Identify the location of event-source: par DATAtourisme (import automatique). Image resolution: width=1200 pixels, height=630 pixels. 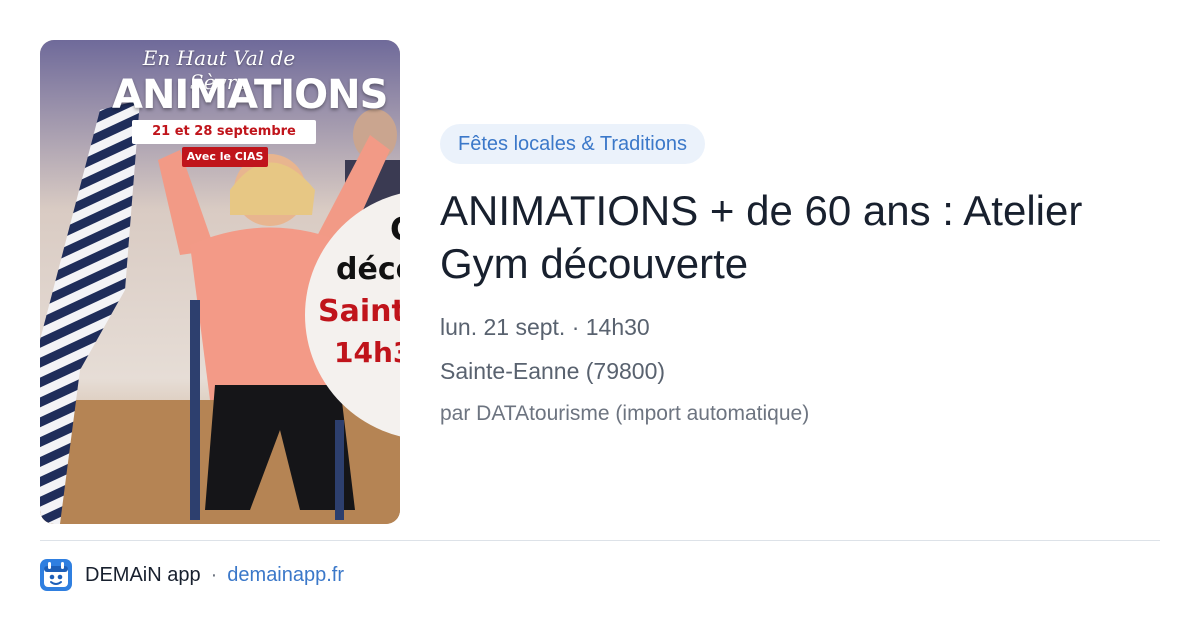
(625, 413).